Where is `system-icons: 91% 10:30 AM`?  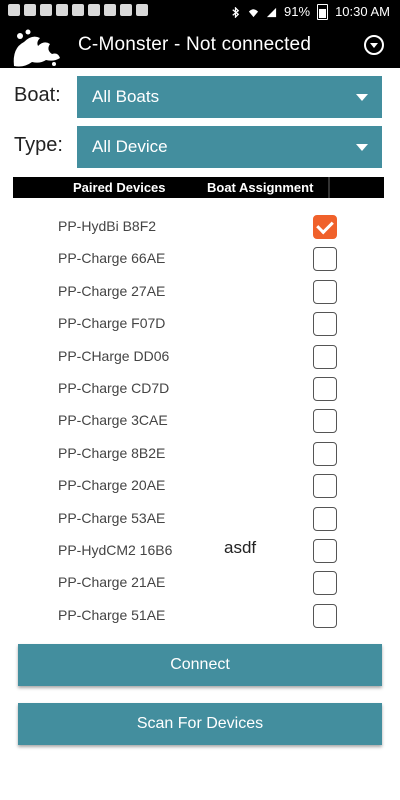 system-icons: 91% 10:30 AM is located at coordinates (310, 12).